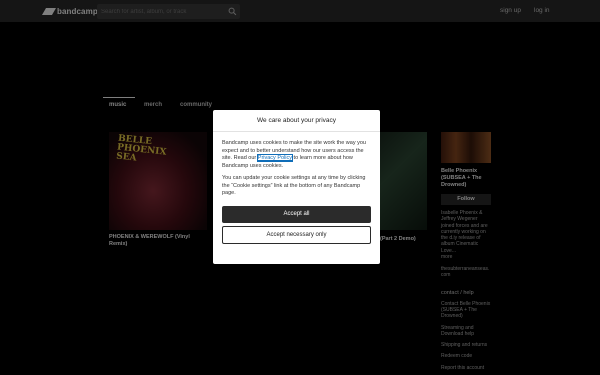  Describe the element at coordinates (275, 158) in the screenshot. I see `privacy-policy-link: Privacy Policy` at that location.